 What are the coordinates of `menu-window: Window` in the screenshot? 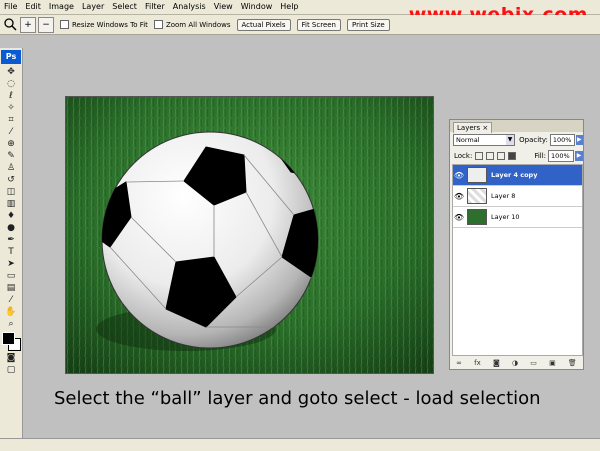 It's located at (257, 7).